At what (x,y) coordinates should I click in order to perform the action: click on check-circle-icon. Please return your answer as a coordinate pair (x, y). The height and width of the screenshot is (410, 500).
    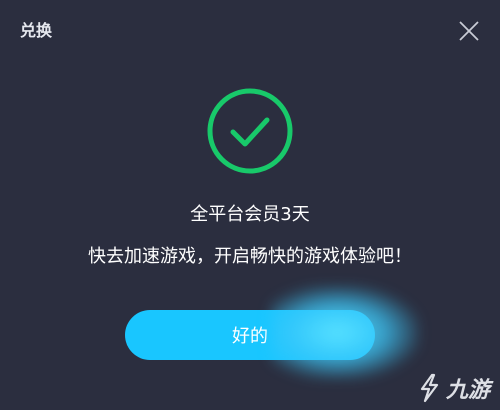
    Looking at the image, I should click on (250, 131).